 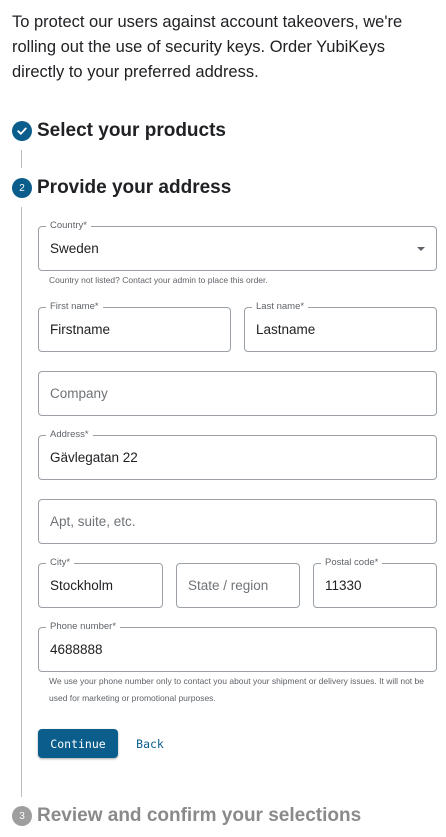 What do you see at coordinates (134, 187) in the screenshot?
I see `step-2-title: Provide your address` at bounding box center [134, 187].